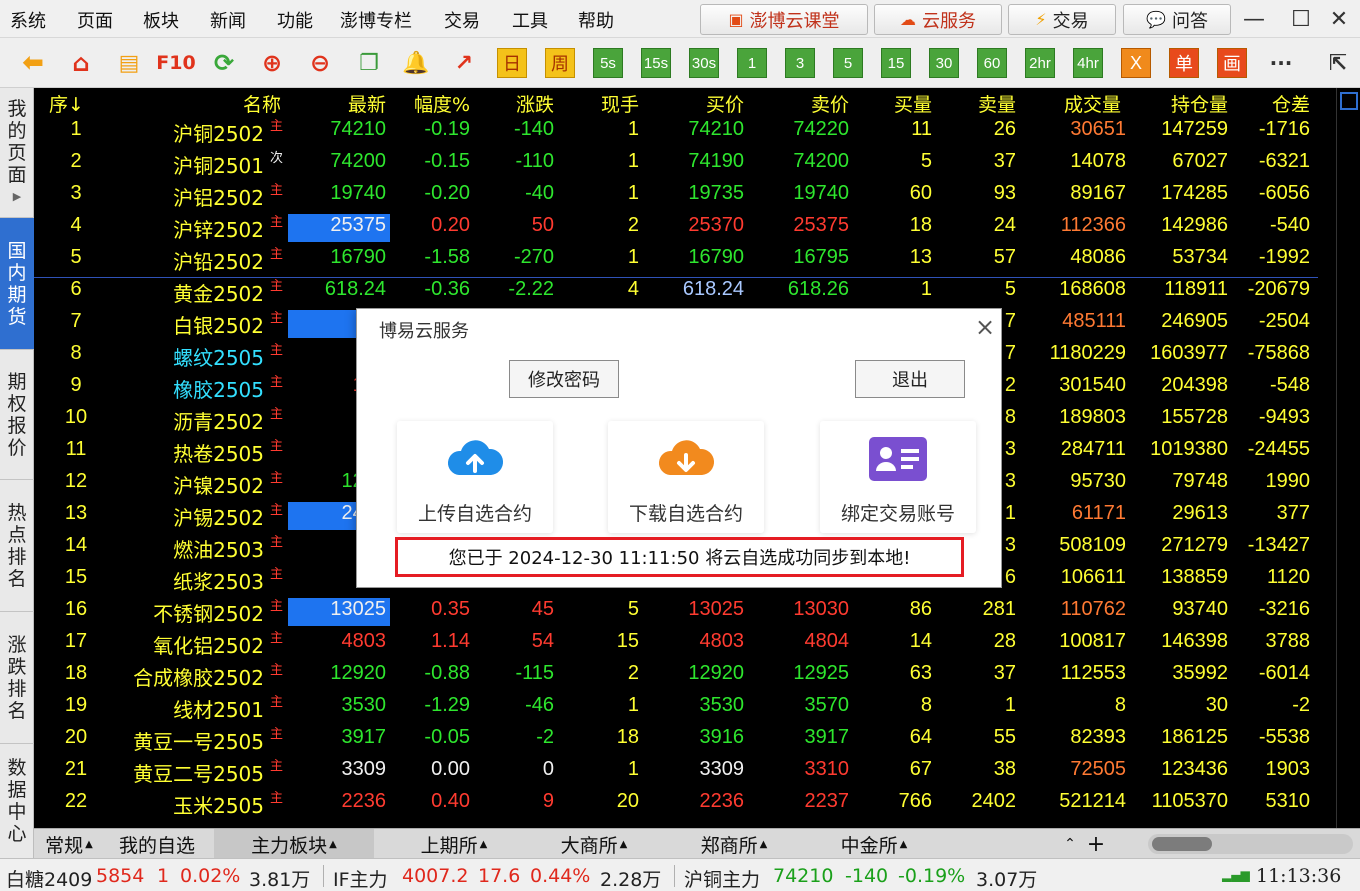 This screenshot has width=1360, height=891. Describe the element at coordinates (752, 63) in the screenshot. I see `period-1: 1` at that location.